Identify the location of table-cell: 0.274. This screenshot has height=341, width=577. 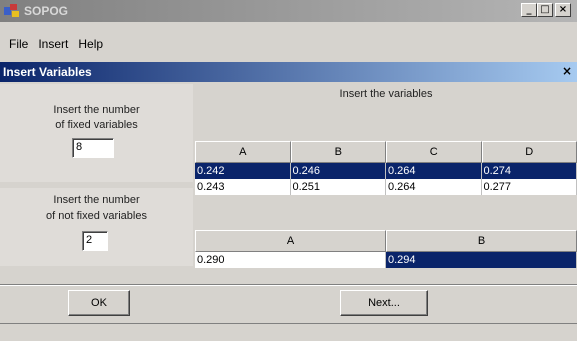
(529, 171).